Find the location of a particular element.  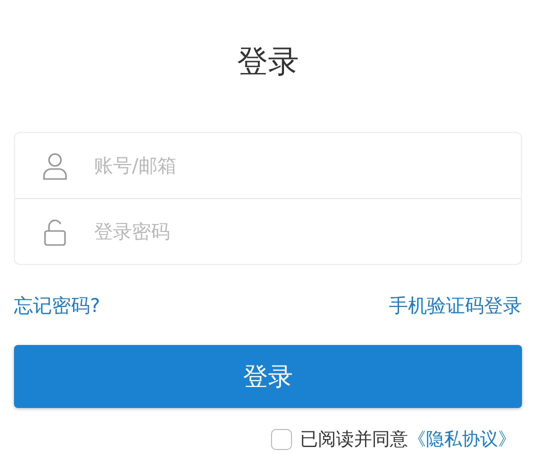

privacy-link: 《隐私协议》 is located at coordinates (462, 439).